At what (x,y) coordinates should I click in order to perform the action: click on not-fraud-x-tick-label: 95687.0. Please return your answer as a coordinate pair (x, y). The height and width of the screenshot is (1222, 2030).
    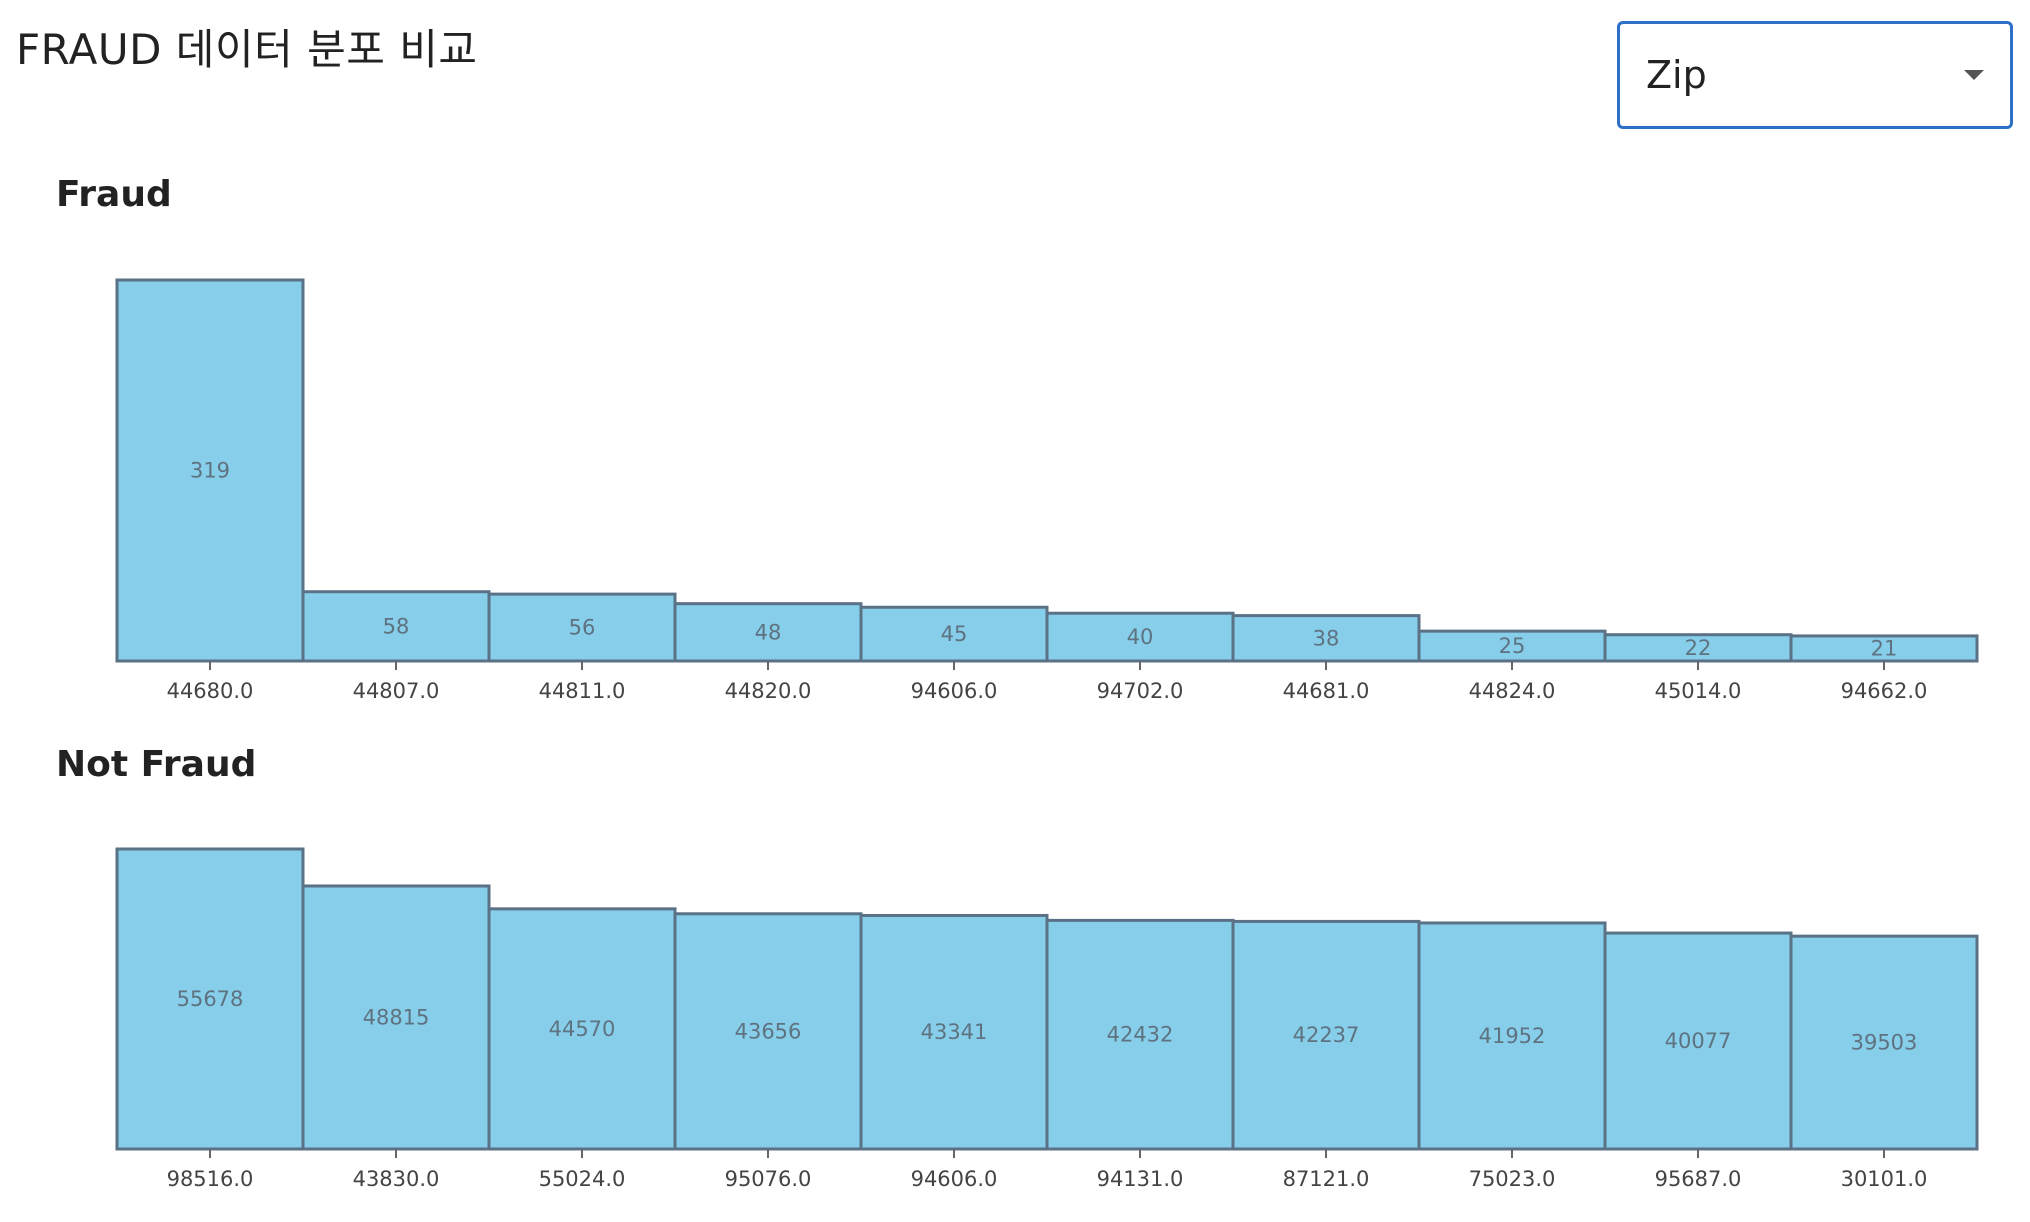
    Looking at the image, I should click on (1698, 1179).